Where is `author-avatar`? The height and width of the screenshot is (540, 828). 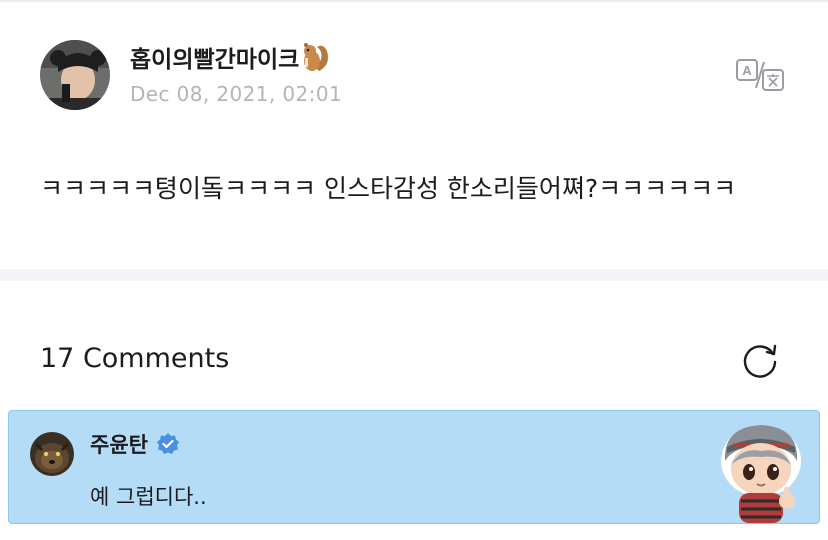 author-avatar is located at coordinates (75, 75).